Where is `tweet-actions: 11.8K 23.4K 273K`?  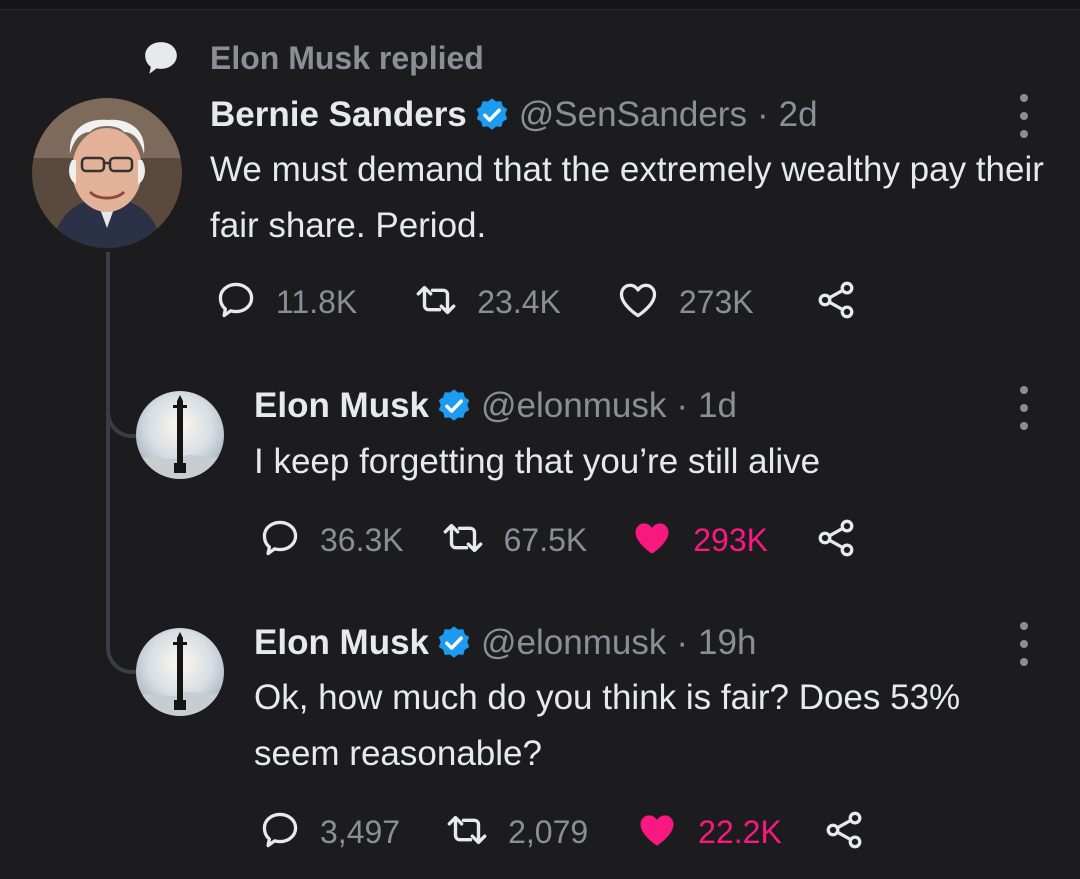
tweet-actions: 11.8K 23.4K 273K is located at coordinates (536, 302).